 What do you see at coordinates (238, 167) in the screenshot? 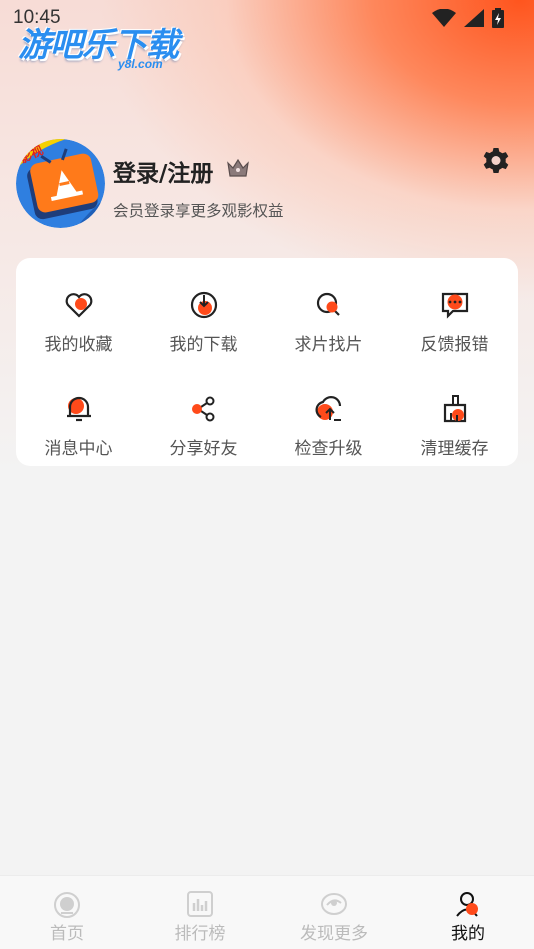
I see `vip-crown-icon` at bounding box center [238, 167].